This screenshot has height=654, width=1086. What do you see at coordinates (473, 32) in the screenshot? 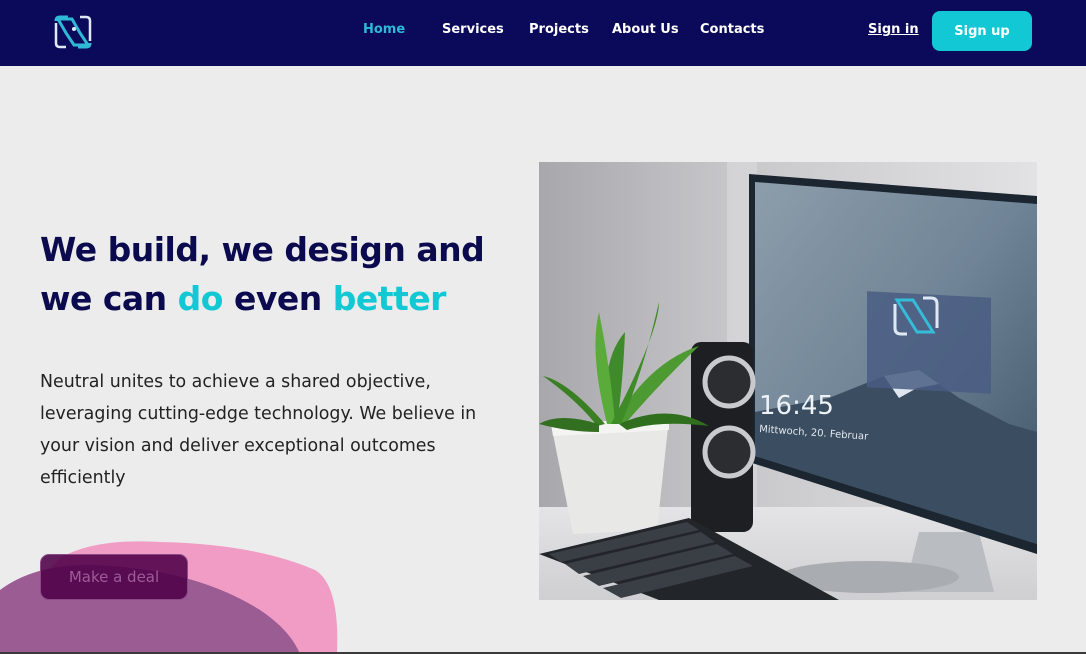
I see `nav-services: Services` at bounding box center [473, 32].